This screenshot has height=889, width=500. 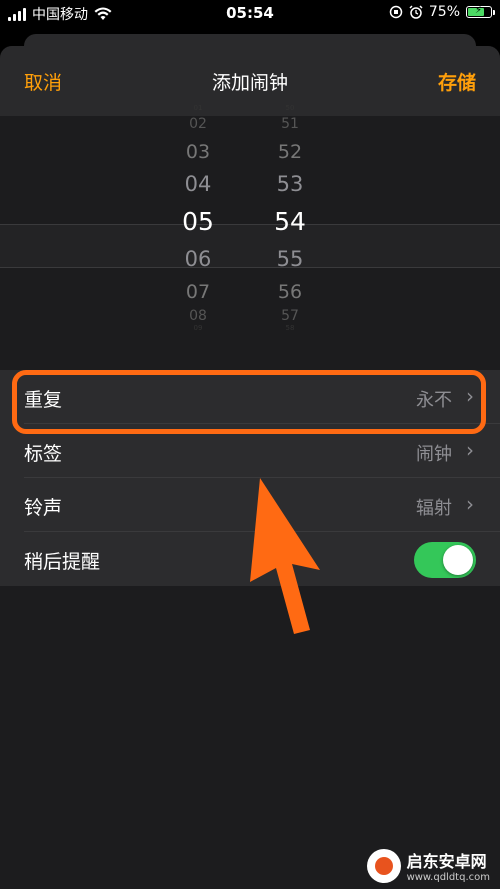 I want to click on sound-value: 辐射, so click(x=434, y=508).